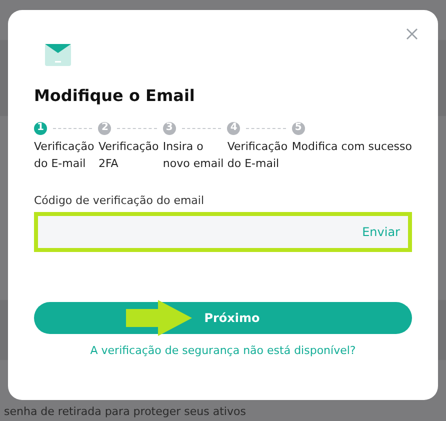  What do you see at coordinates (381, 232) in the screenshot?
I see `send-link: Enviar` at bounding box center [381, 232].